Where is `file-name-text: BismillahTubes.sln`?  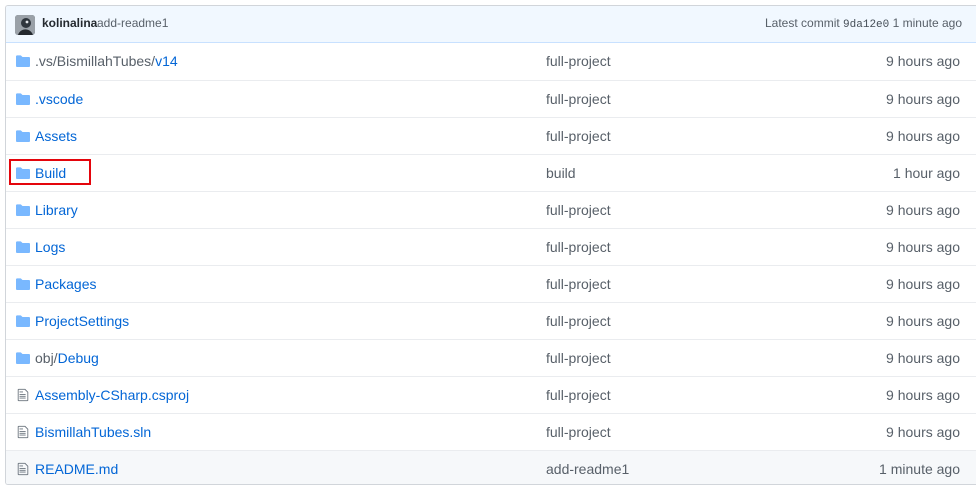 file-name-text: BismillahTubes.sln is located at coordinates (93, 432).